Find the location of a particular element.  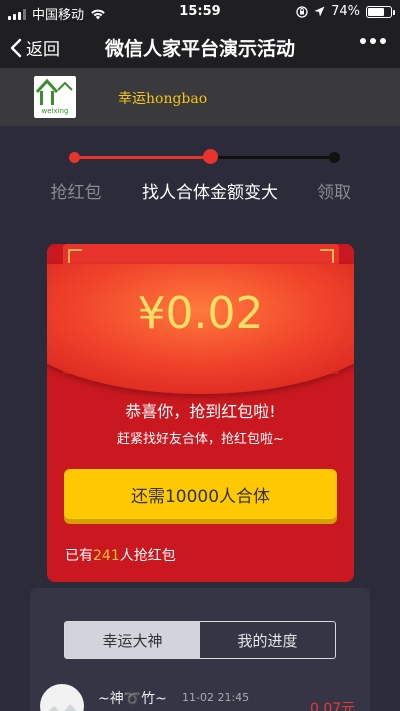

tab-my-progress: 我的进度 is located at coordinates (267, 640).